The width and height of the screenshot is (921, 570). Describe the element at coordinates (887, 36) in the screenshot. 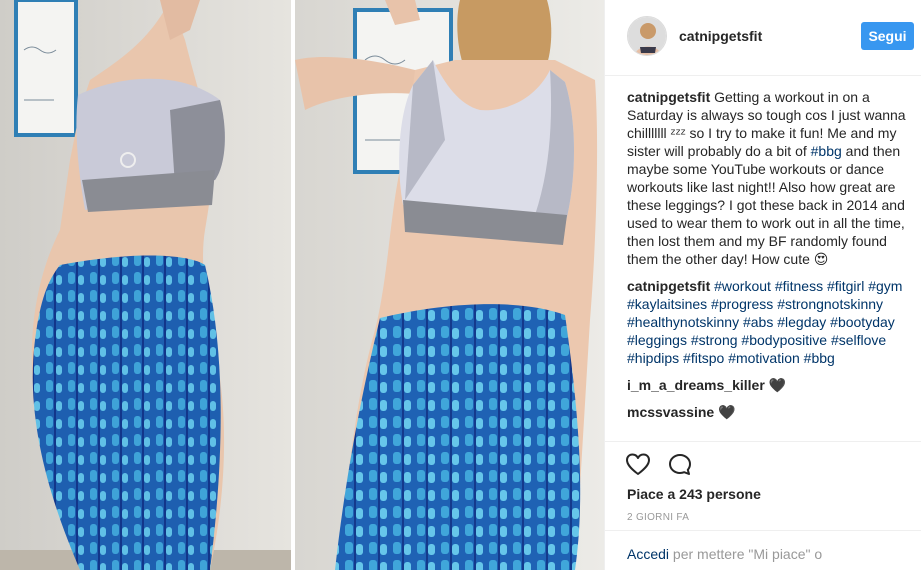

I see `follow-button: Segui` at that location.